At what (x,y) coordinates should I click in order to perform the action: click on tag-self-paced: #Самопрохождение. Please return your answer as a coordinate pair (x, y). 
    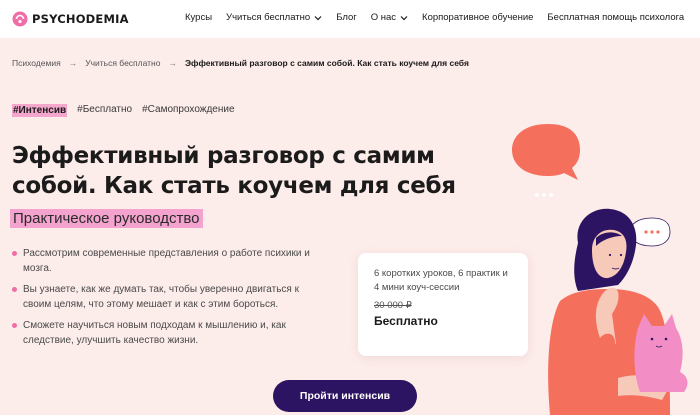
    Looking at the image, I should click on (188, 110).